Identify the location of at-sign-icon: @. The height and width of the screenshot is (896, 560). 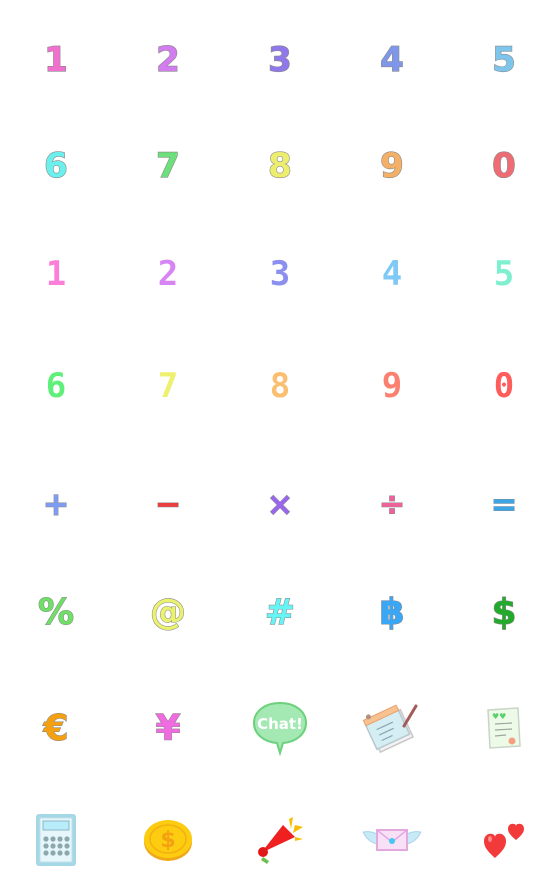
(167, 612).